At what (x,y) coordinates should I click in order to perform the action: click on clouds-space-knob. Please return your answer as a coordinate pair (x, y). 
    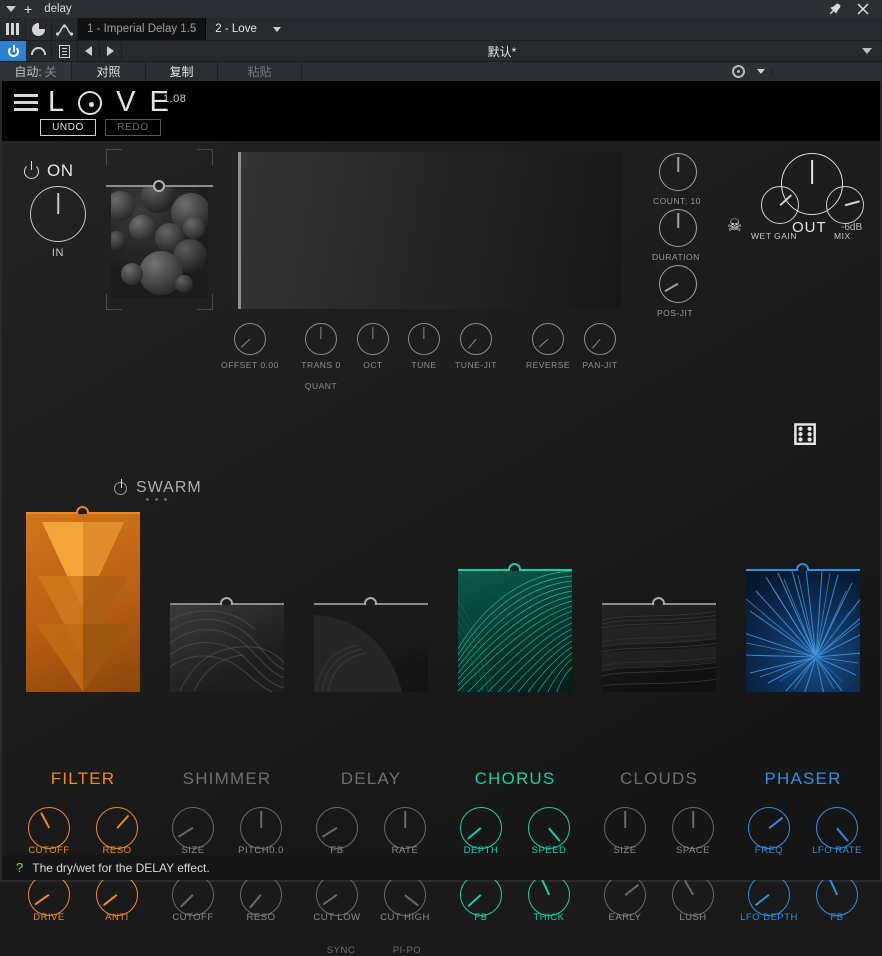
    Looking at the image, I should click on (693, 828).